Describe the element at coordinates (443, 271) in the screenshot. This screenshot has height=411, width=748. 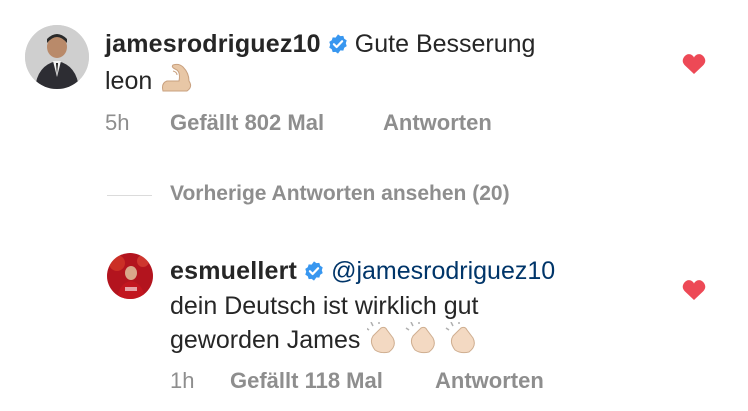
I see `mention-link: @jamesrodriguez10` at that location.